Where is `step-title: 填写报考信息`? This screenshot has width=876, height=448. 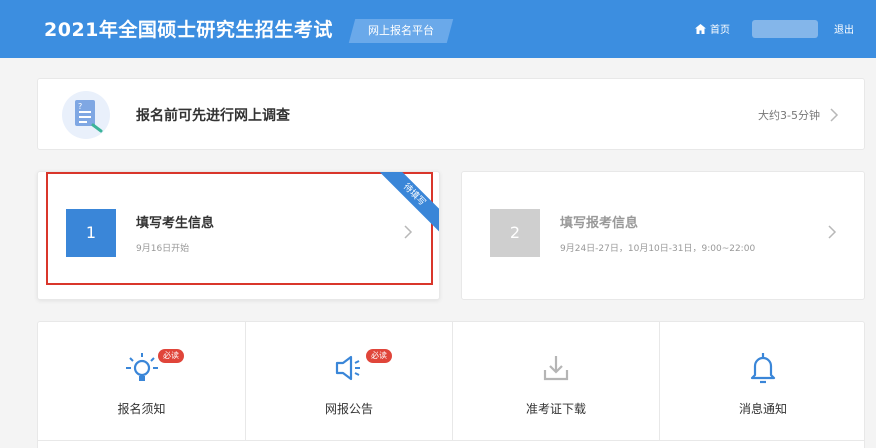
step-title: 填写报考信息 is located at coordinates (599, 223).